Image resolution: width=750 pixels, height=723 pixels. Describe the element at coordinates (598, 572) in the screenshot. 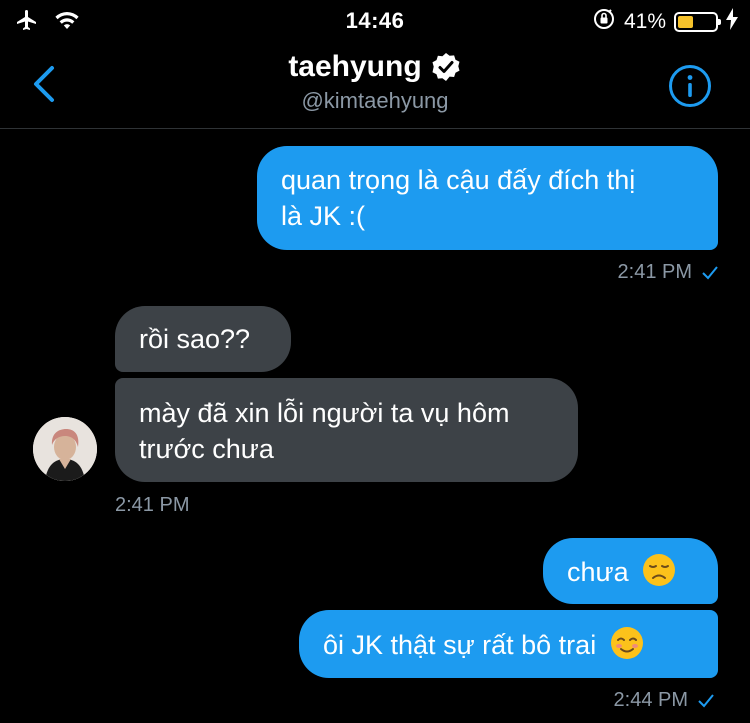

I see `message-text: chưa` at that location.